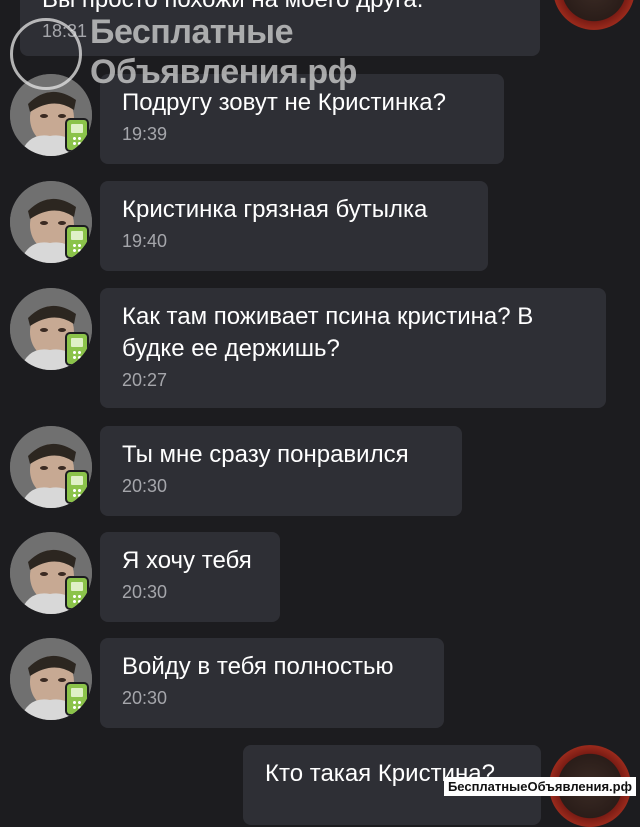  Describe the element at coordinates (145, 241) in the screenshot. I see `message-time: 19:40` at that location.